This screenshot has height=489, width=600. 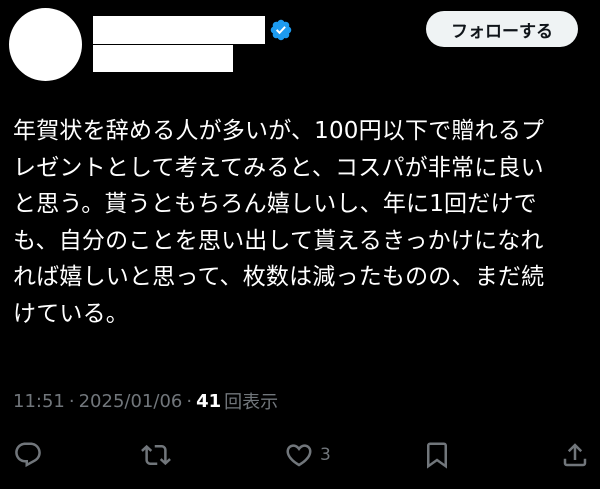 I want to click on like-icon, so click(x=299, y=455).